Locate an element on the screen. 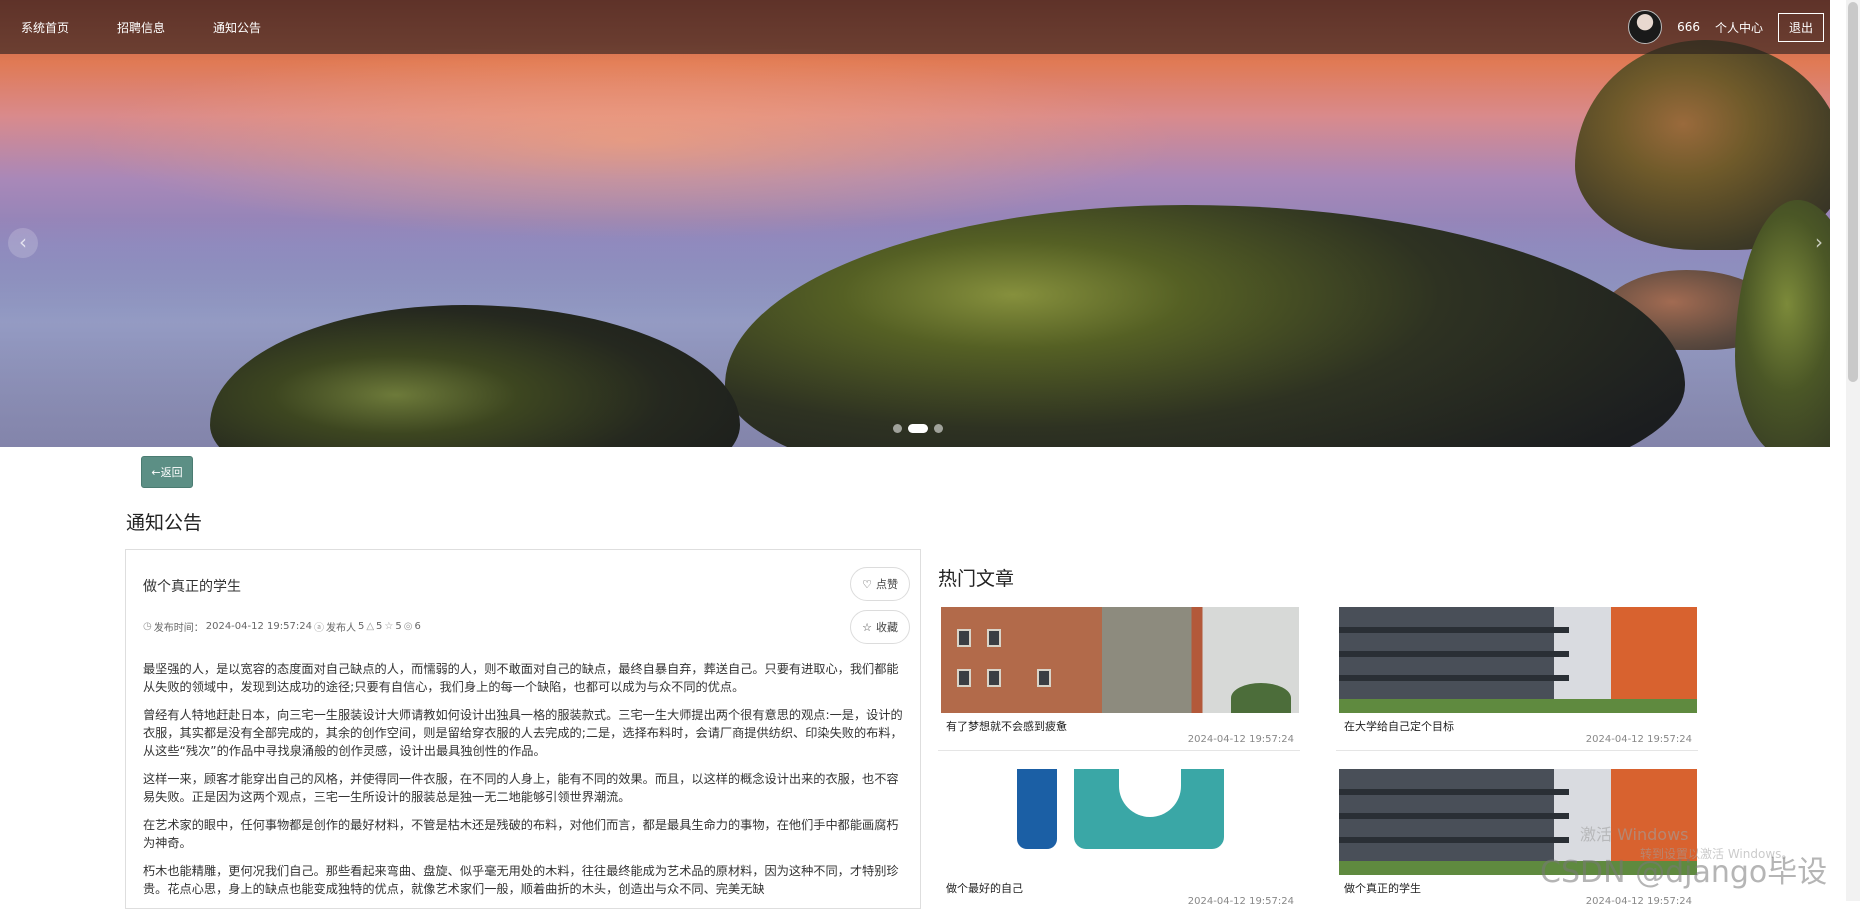 The height and width of the screenshot is (919, 1860). like-button: ♡ 点赞 is located at coordinates (880, 584).